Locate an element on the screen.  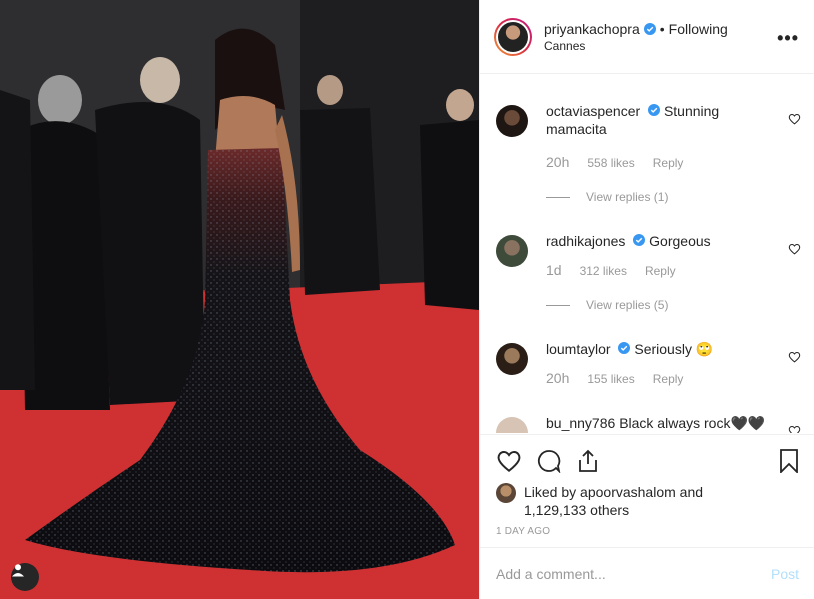
tagged-user-button is located at coordinates (25, 577).